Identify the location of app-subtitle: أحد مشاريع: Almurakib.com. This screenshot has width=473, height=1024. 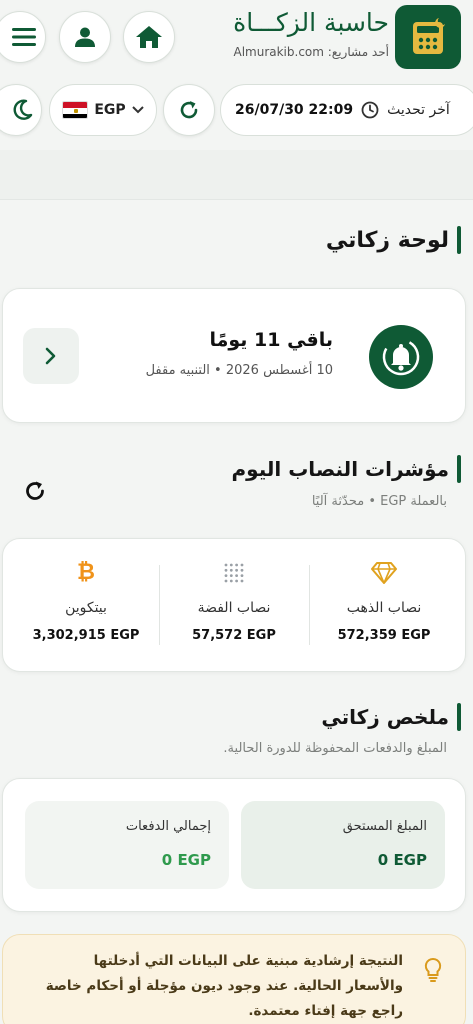
(311, 52).